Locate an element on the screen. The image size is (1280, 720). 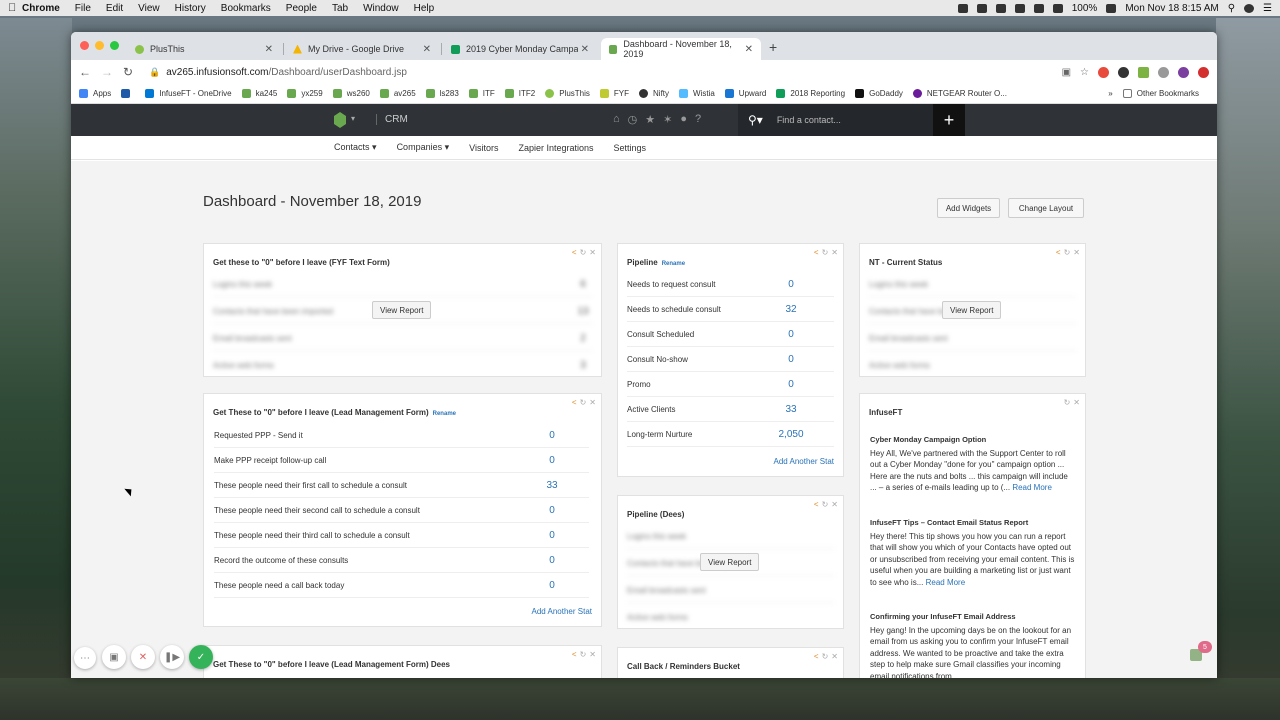
volume-icon is located at coordinates (1038, 8).